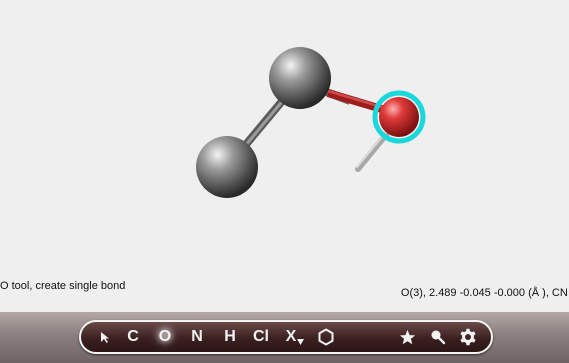 This screenshot has height=363, width=569. I want to click on select-tool-button, so click(105, 337).